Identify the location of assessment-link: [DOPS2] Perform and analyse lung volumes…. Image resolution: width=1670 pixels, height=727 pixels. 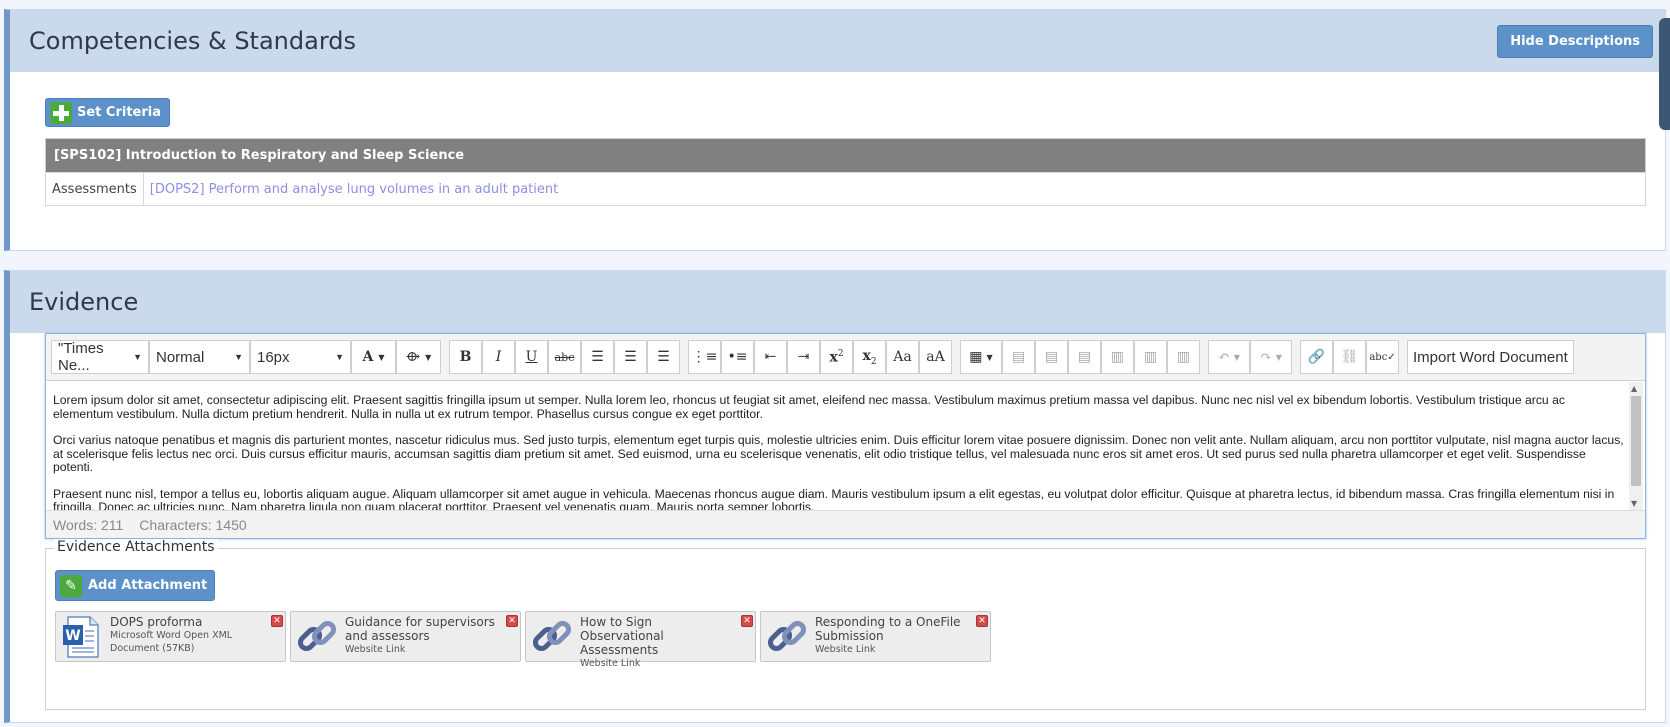
(354, 189).